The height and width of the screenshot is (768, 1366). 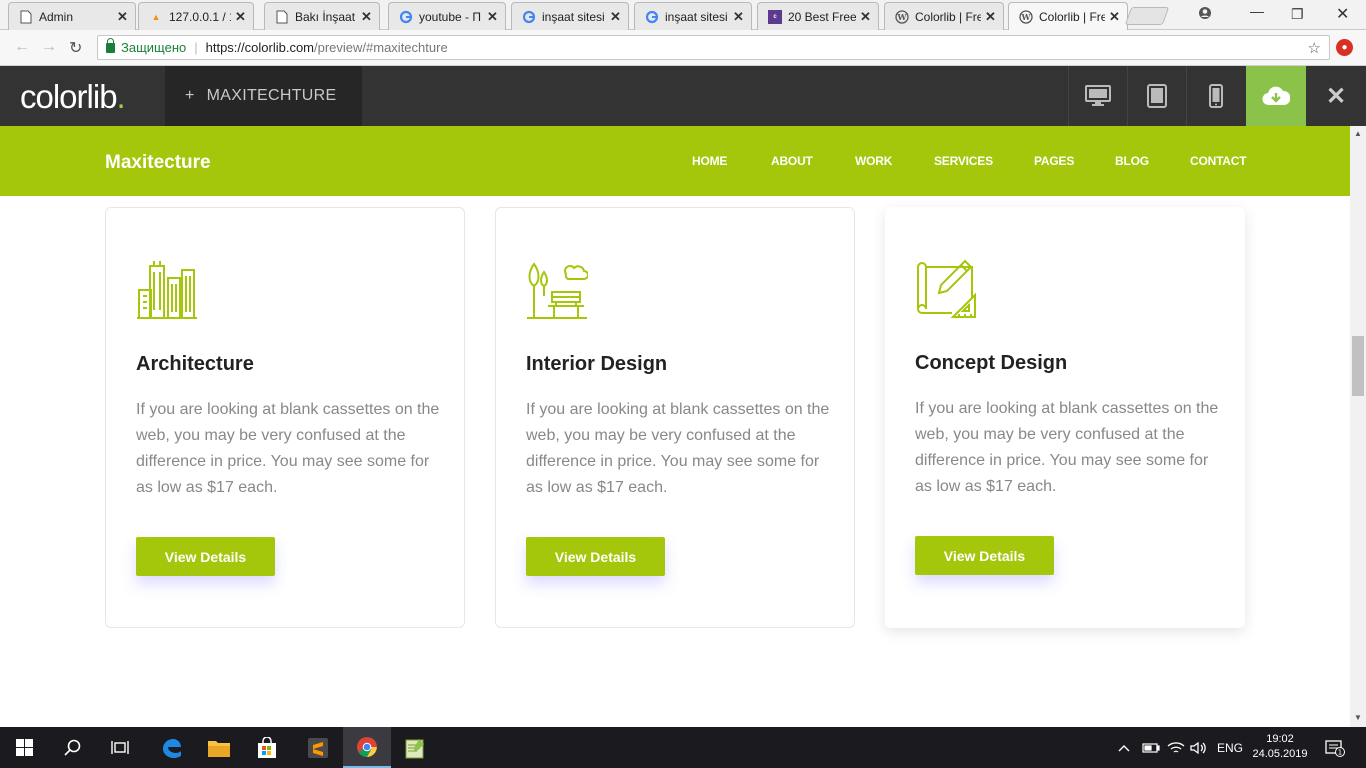 What do you see at coordinates (709, 161) in the screenshot?
I see `menu-item-home: HOME` at bounding box center [709, 161].